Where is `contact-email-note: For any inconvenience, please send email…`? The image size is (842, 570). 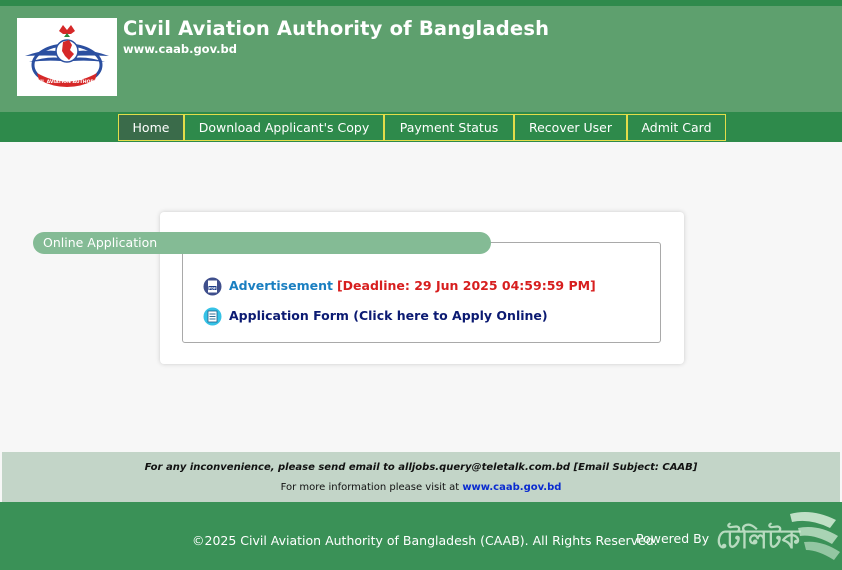 contact-email-note: For any inconvenience, please send email… is located at coordinates (421, 467).